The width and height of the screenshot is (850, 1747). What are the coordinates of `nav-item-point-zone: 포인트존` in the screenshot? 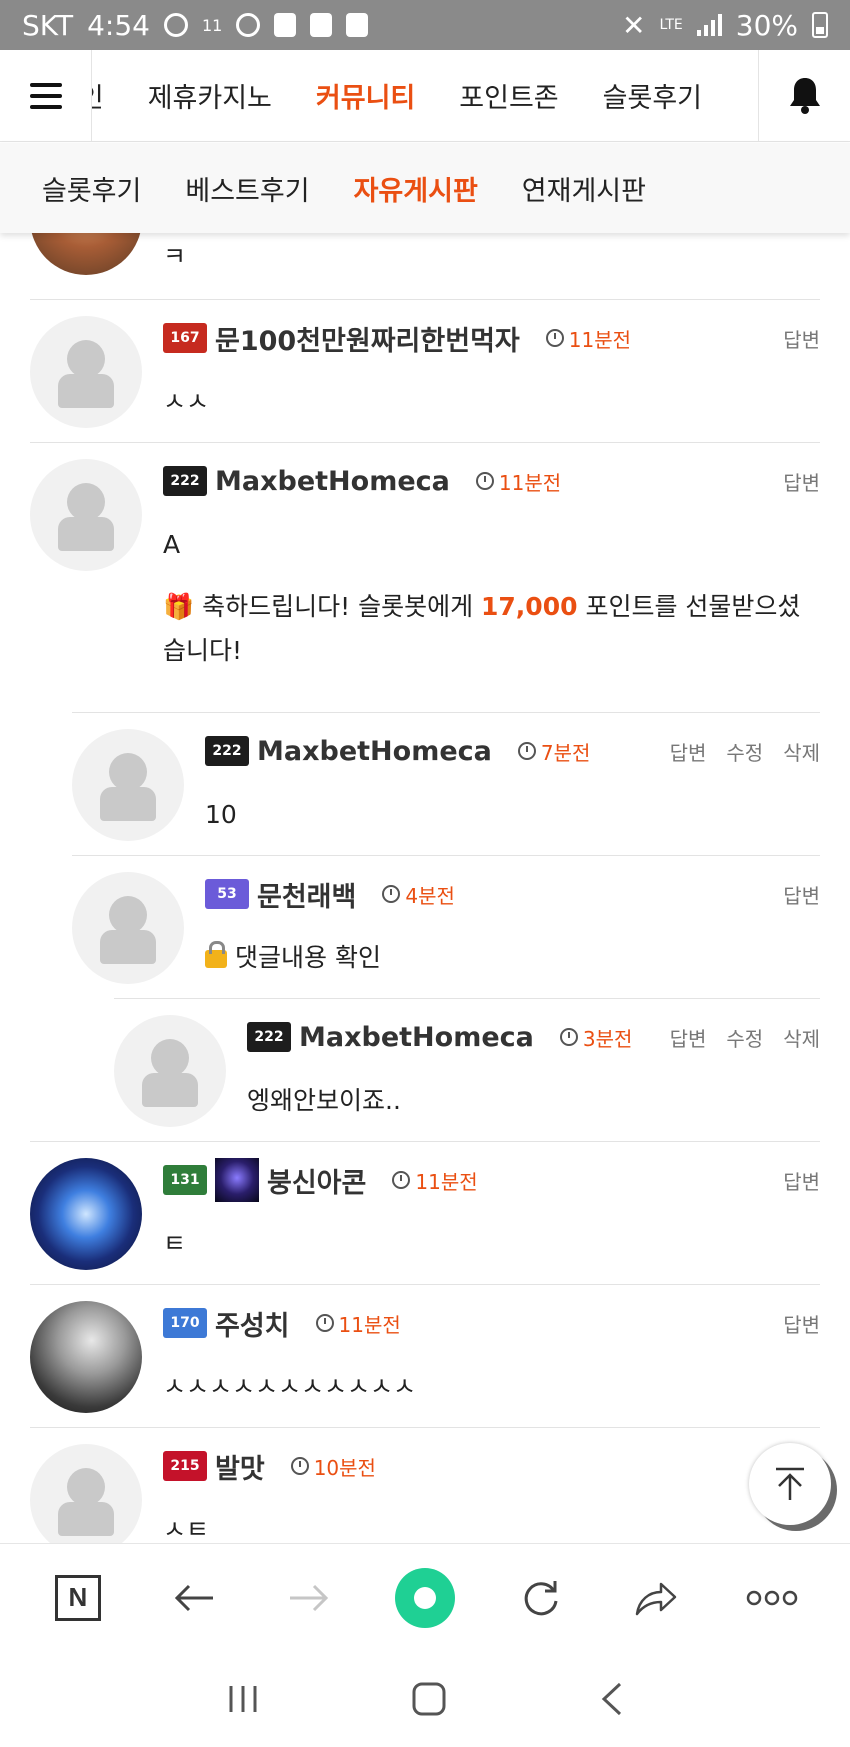 It's located at (508, 95).